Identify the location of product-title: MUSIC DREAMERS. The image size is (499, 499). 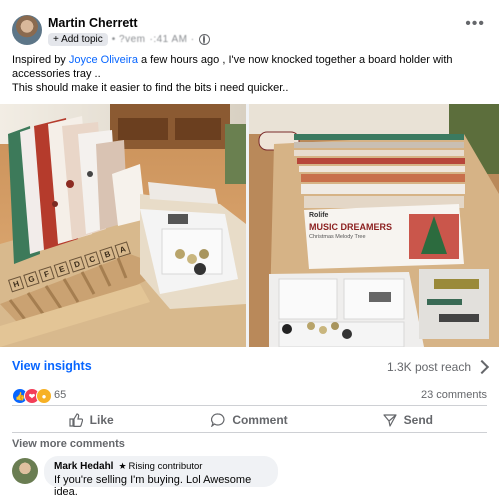
(351, 227).